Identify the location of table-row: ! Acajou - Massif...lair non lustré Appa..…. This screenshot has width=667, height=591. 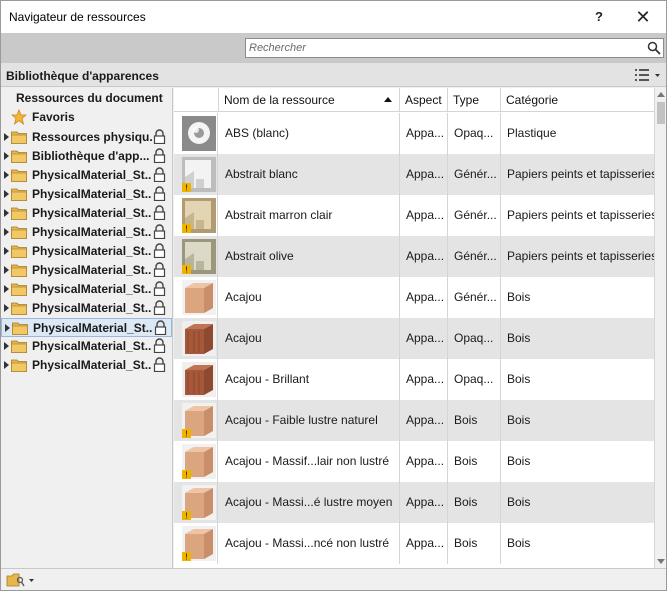
(414, 461).